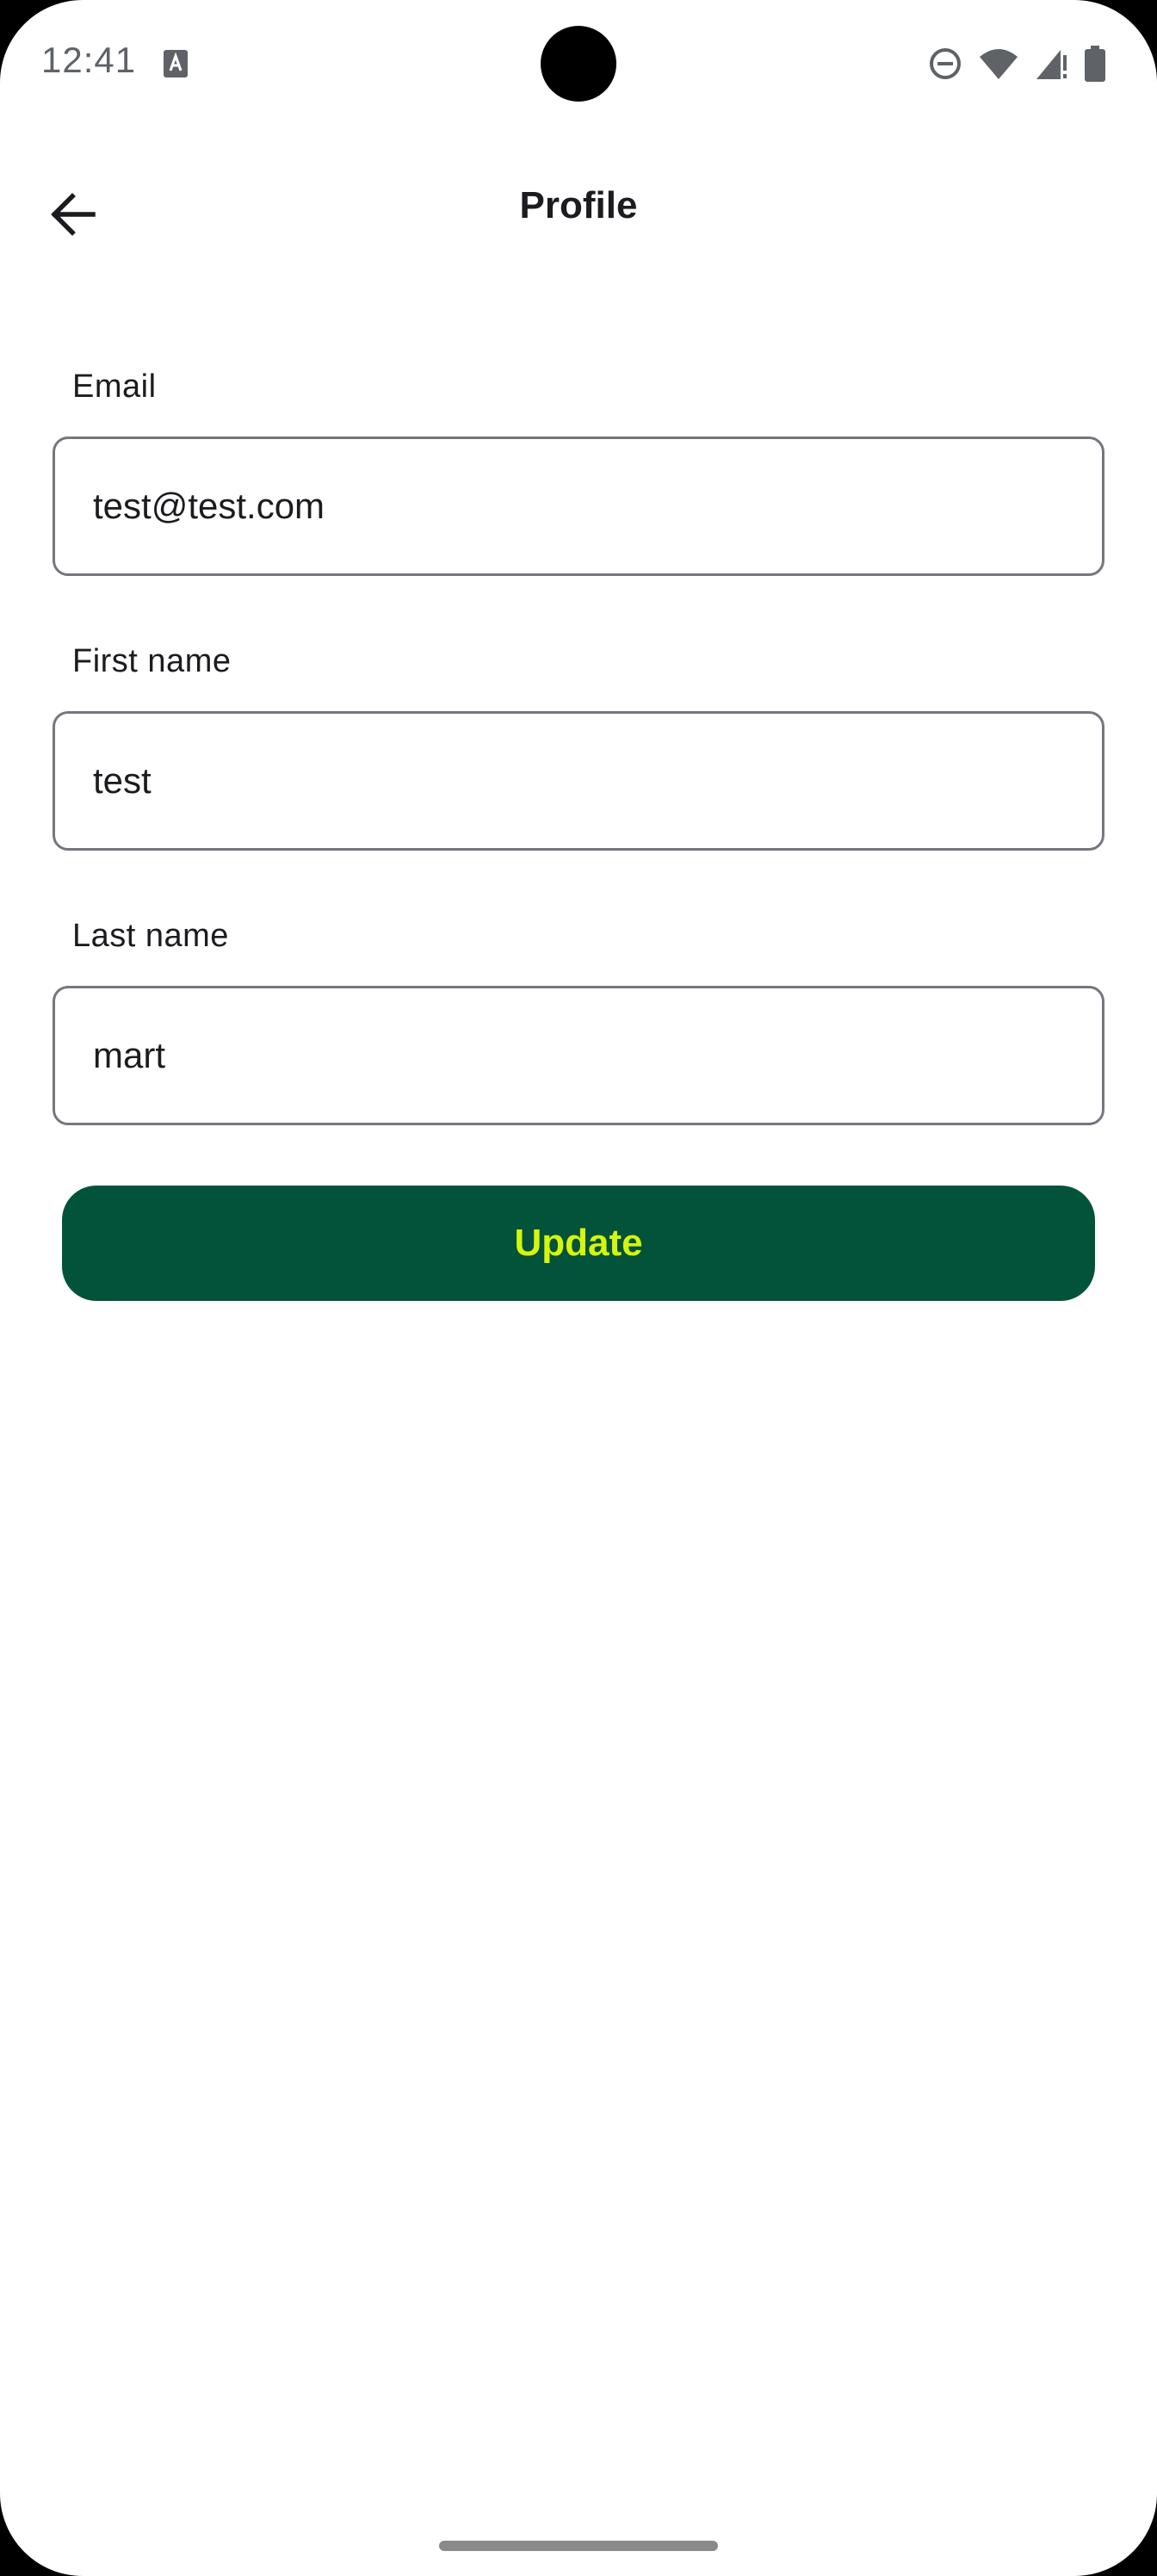  Describe the element at coordinates (579, 205) in the screenshot. I see `page-title: Profile` at that location.